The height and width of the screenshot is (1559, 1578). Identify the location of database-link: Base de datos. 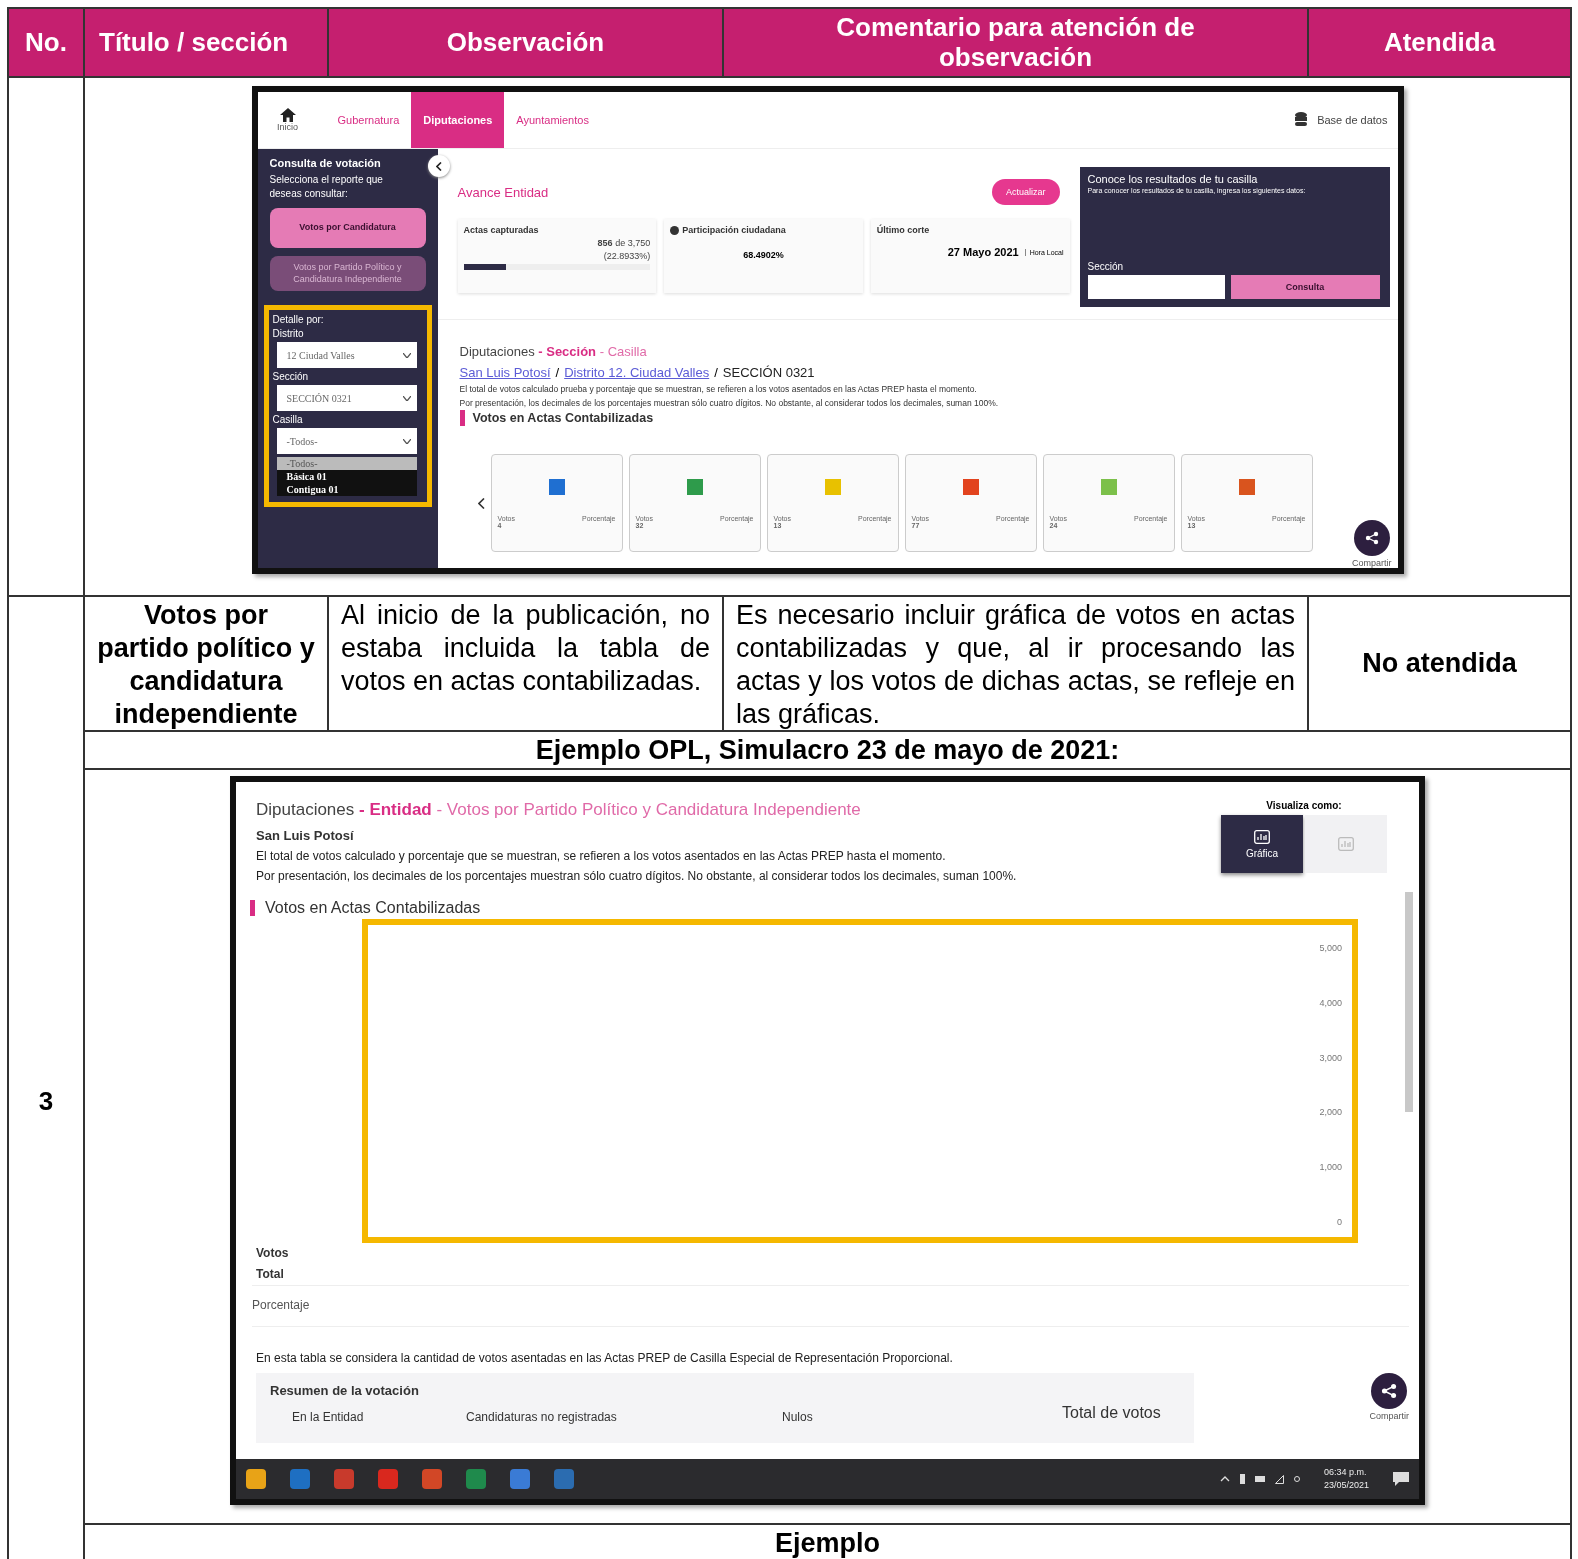
(1352, 120).